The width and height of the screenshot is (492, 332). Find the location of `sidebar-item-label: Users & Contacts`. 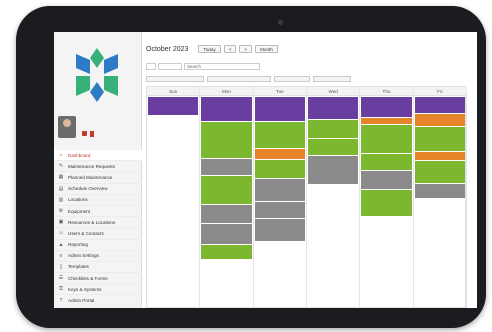

sidebar-item-label: Users & Contacts is located at coordinates (86, 233).